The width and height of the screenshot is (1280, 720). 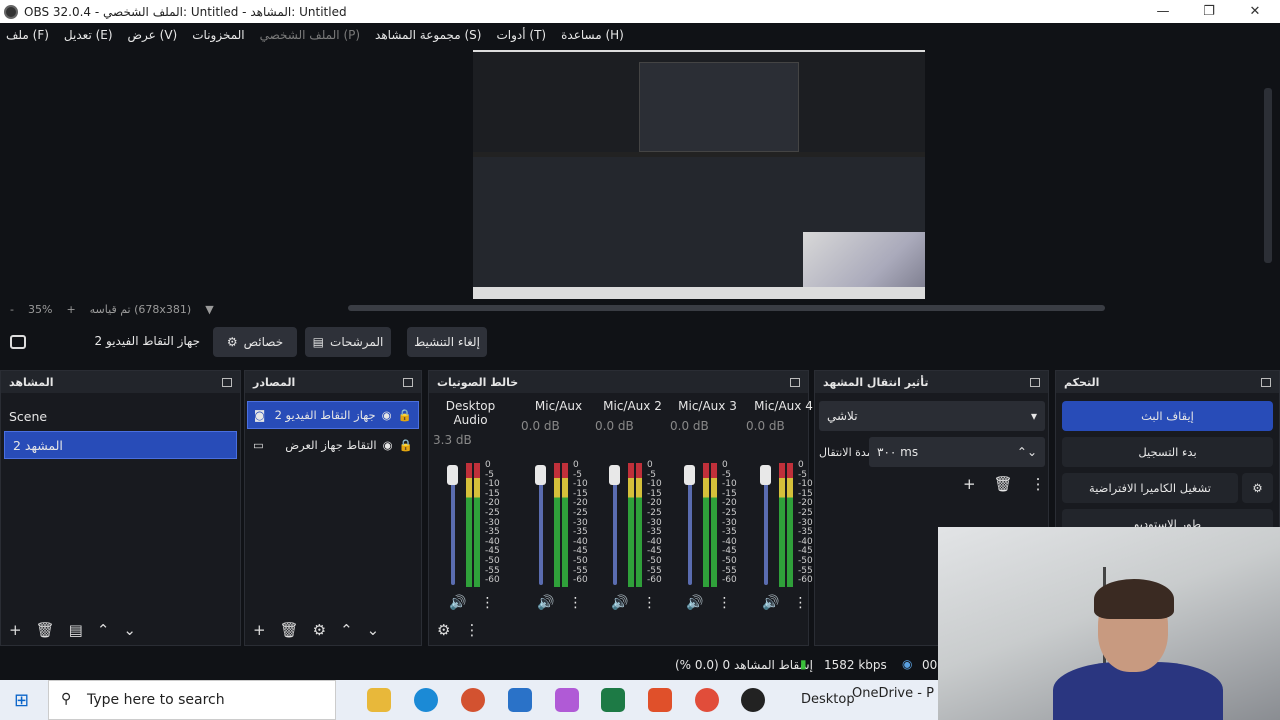 What do you see at coordinates (753, 700) in the screenshot?
I see `obs-taskbar-icon` at bounding box center [753, 700].